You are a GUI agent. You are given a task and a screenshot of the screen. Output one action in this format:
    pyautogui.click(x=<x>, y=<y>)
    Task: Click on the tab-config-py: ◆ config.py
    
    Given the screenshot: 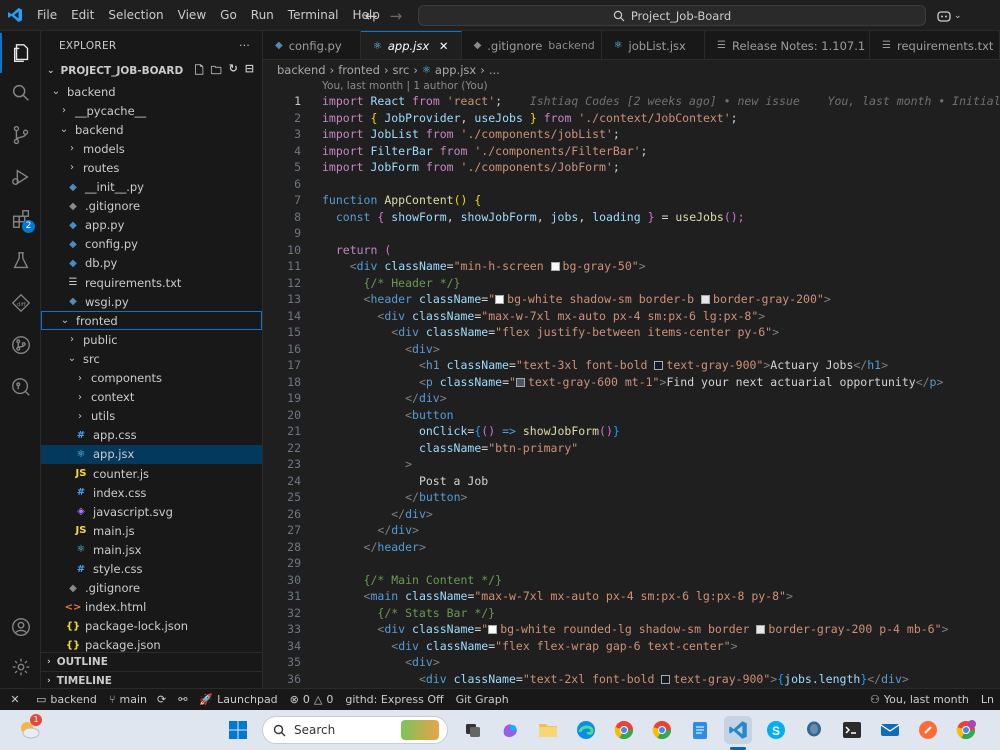 What is the action you would take?
    pyautogui.click(x=312, y=45)
    